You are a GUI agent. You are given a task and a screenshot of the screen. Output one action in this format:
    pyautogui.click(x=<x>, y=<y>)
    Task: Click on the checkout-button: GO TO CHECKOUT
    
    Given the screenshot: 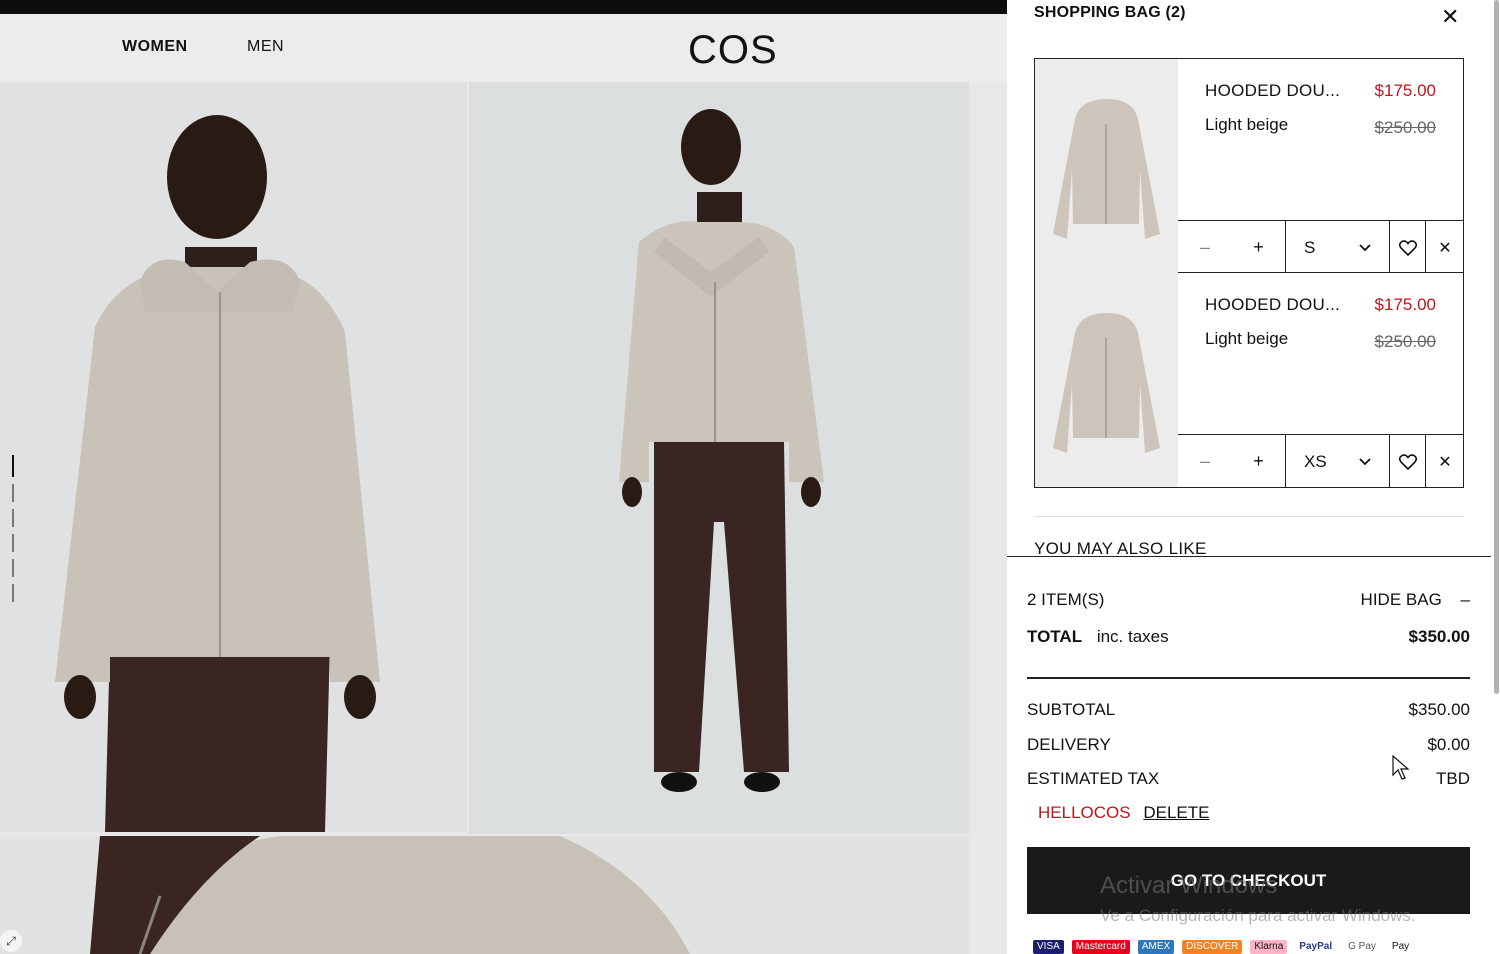 What is the action you would take?
    pyautogui.click(x=1248, y=880)
    